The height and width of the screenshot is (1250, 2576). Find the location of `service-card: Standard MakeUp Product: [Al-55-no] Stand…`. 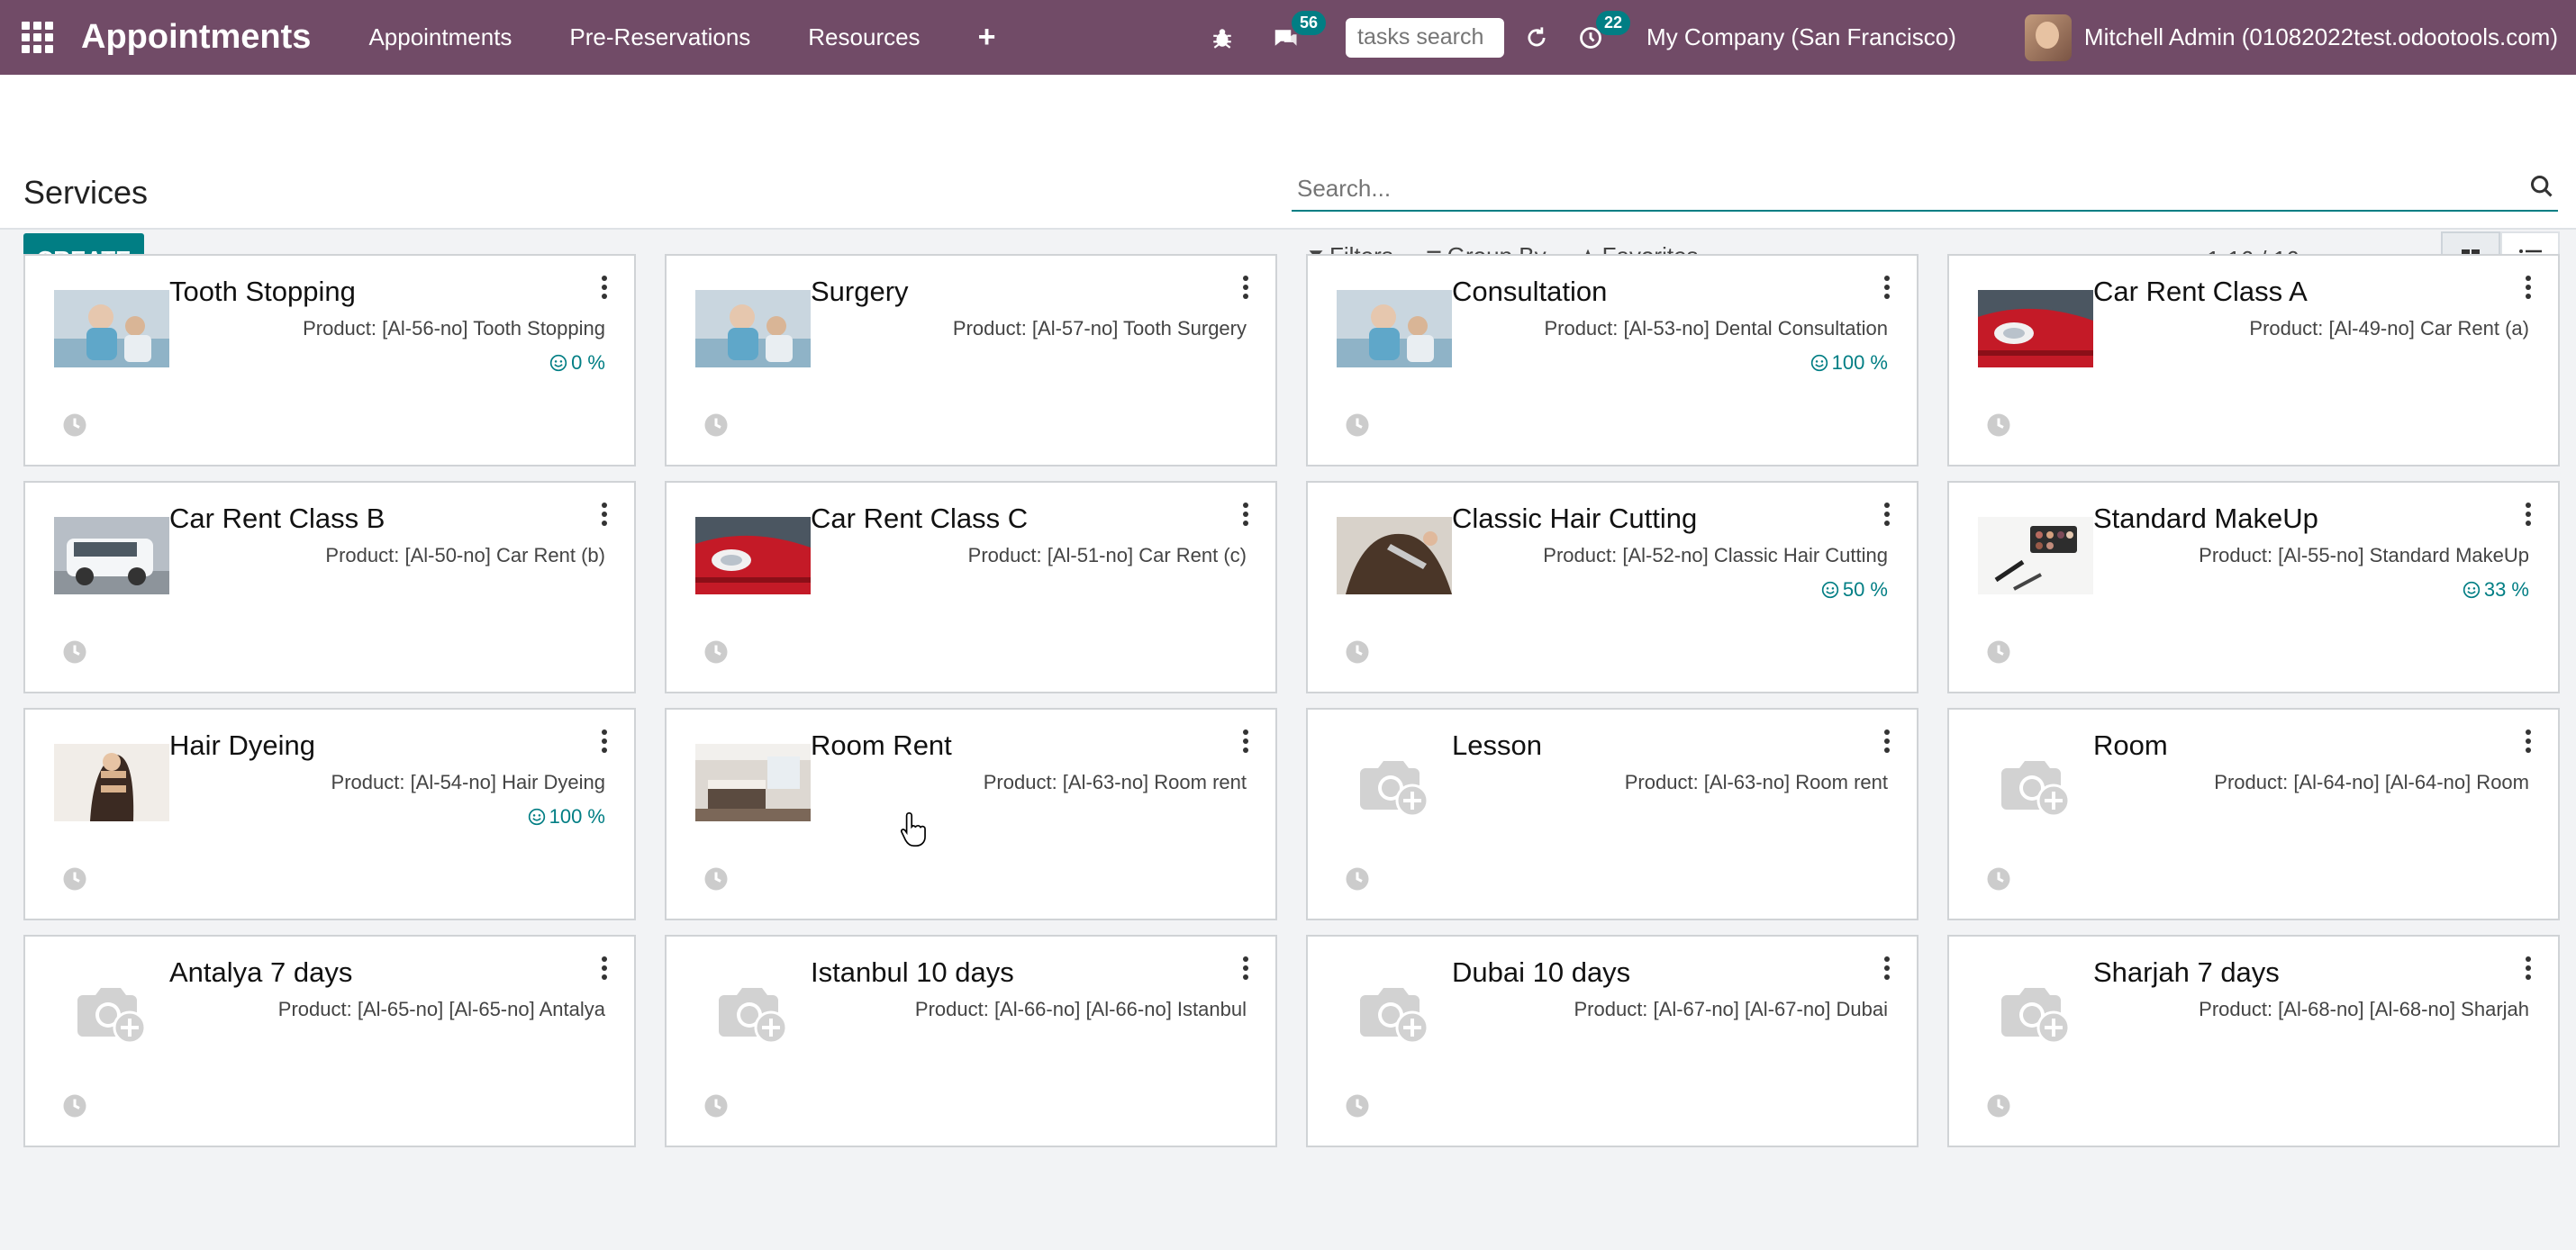

service-card: Standard MakeUp Product: [Al-55-no] Stand… is located at coordinates (2253, 587).